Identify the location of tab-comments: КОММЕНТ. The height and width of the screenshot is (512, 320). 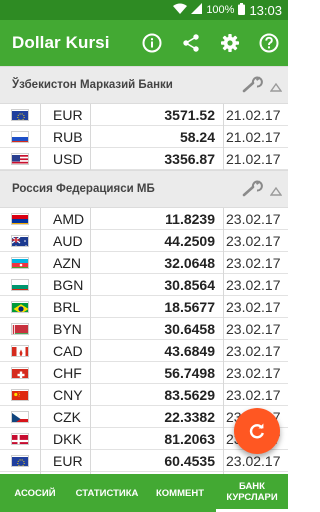
(180, 493).